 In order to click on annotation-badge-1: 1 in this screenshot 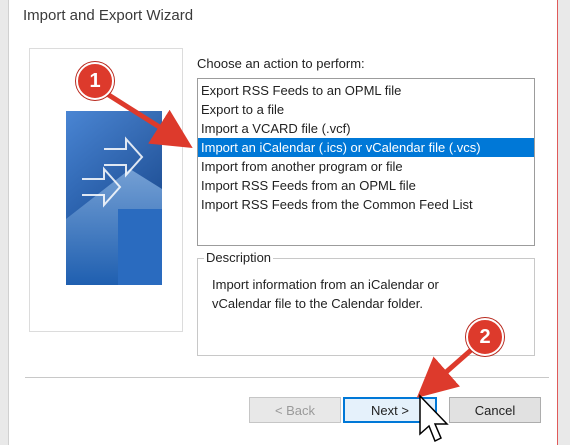, I will do `click(95, 81)`.